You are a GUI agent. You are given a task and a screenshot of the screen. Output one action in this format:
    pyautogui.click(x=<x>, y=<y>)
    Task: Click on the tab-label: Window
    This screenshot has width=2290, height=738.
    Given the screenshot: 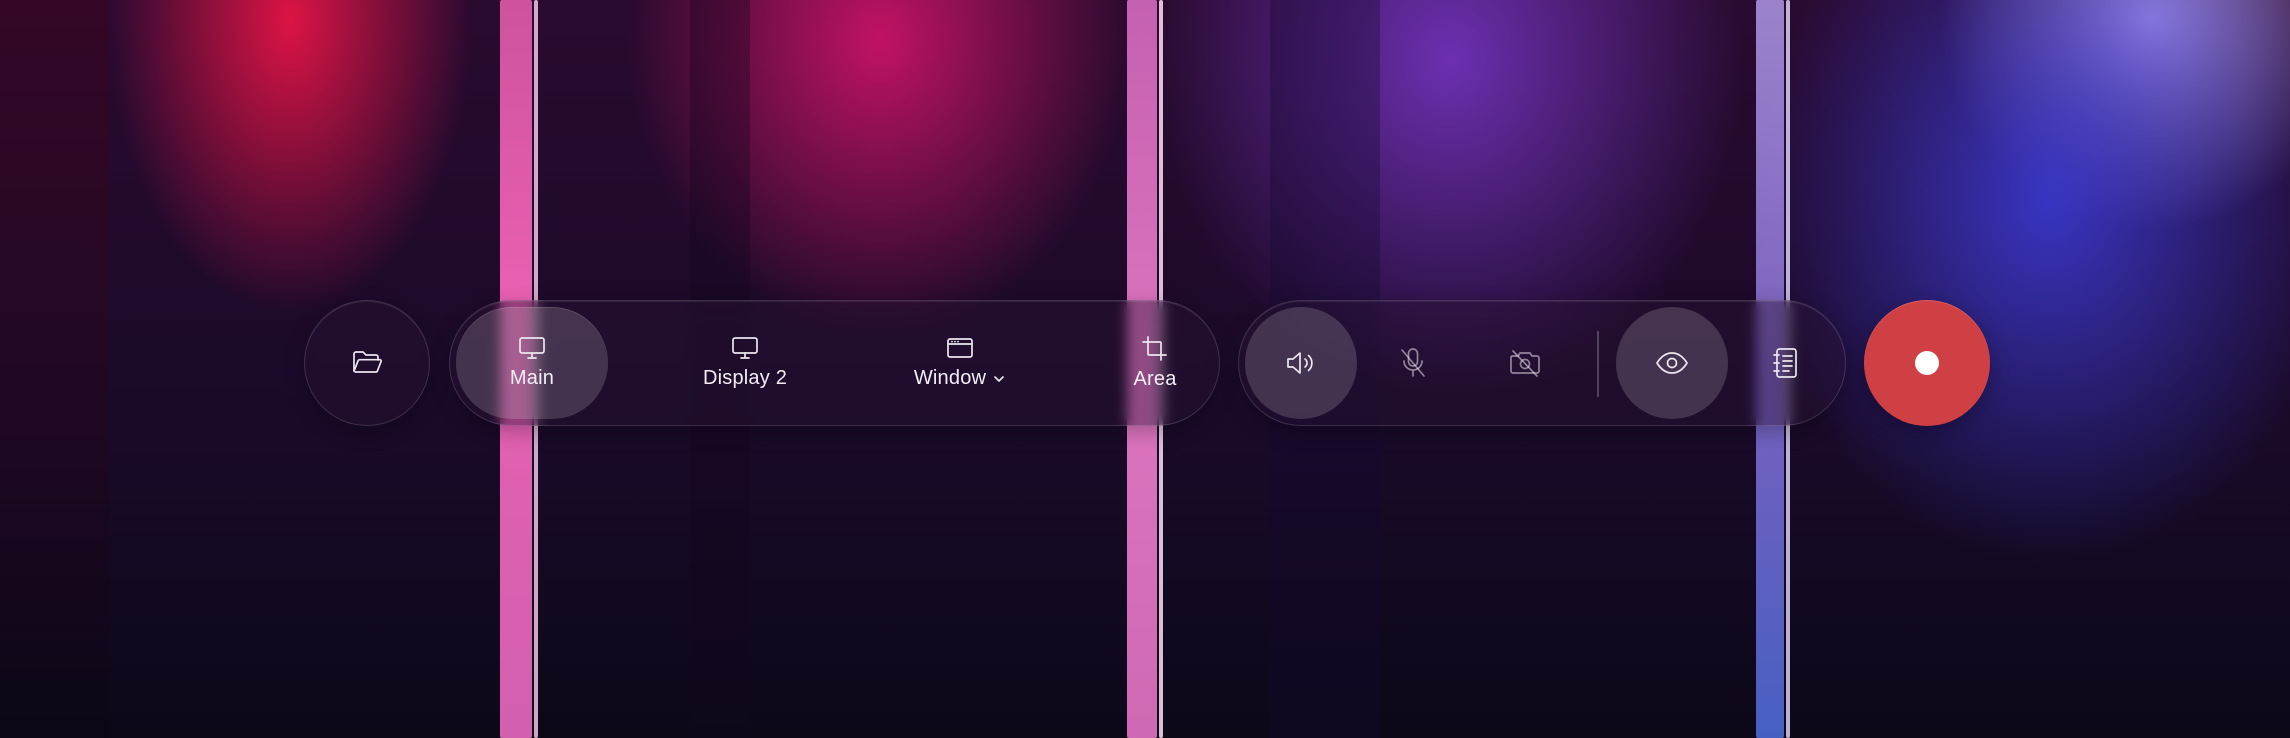 What is the action you would take?
    pyautogui.click(x=950, y=378)
    